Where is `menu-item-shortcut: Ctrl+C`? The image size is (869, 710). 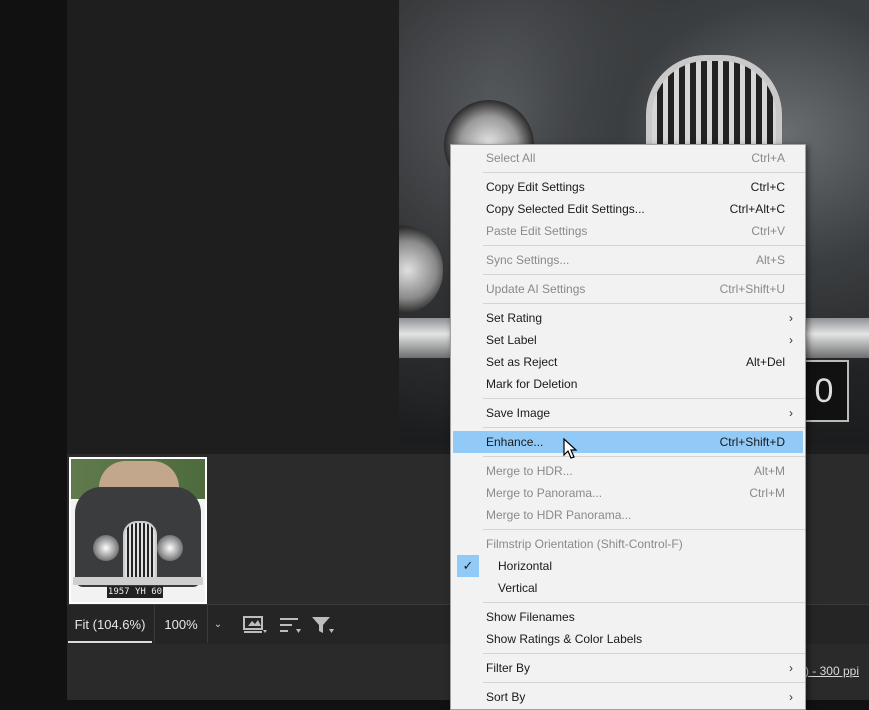
menu-item-shortcut: Ctrl+C is located at coordinates (767, 187).